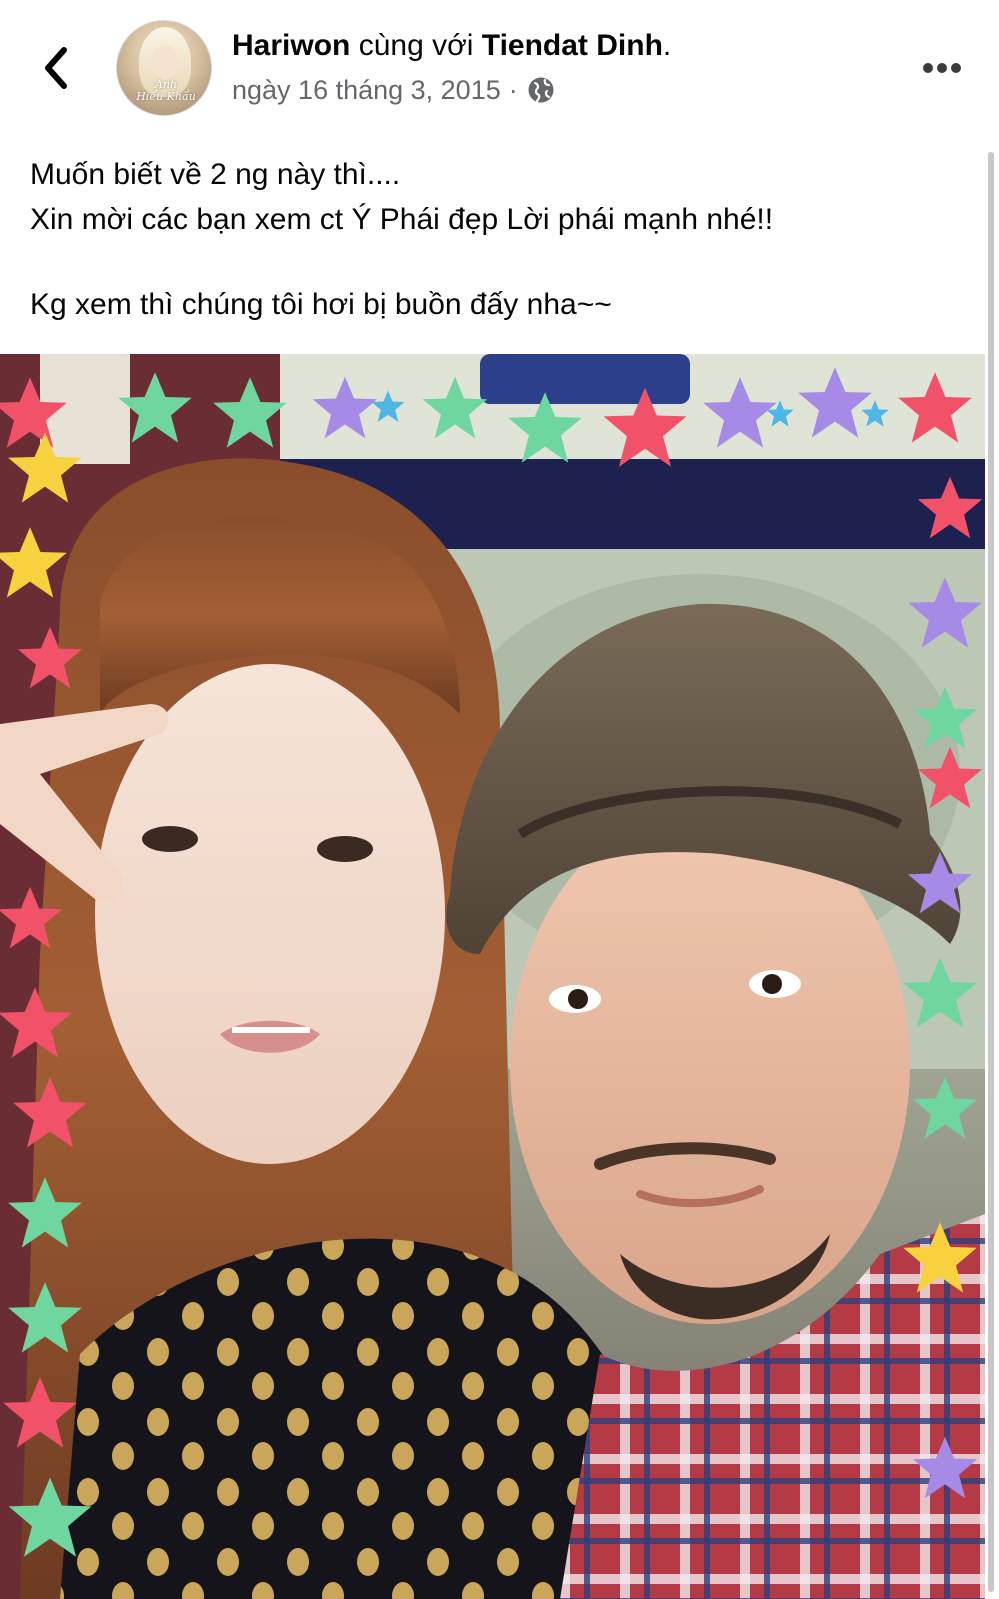  I want to click on post-meta: ngày 16 tháng 3, 2015 ·, so click(394, 90).